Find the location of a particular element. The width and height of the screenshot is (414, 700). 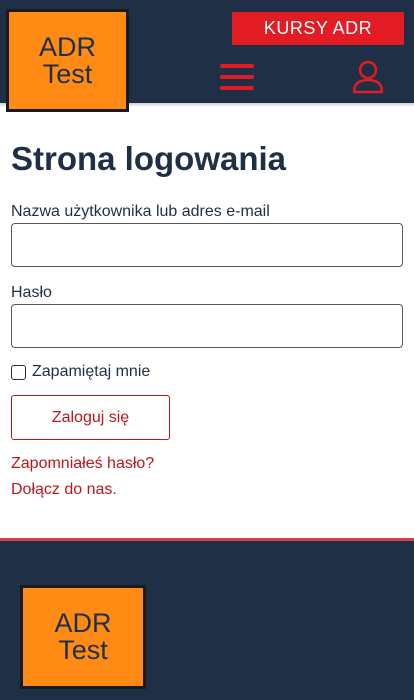

footer-logo-line-1: ADR is located at coordinates (83, 623).